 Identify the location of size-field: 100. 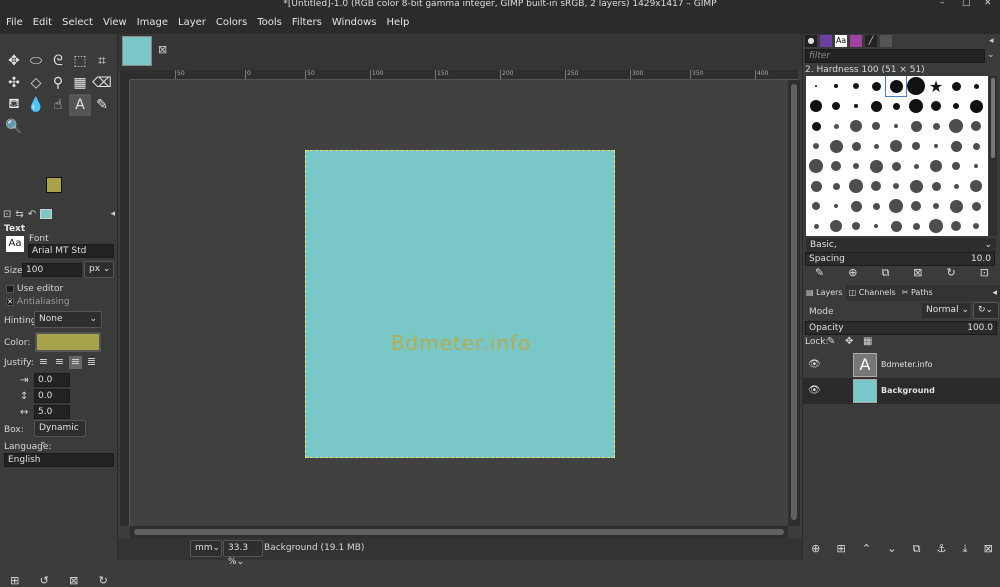
(52, 270).